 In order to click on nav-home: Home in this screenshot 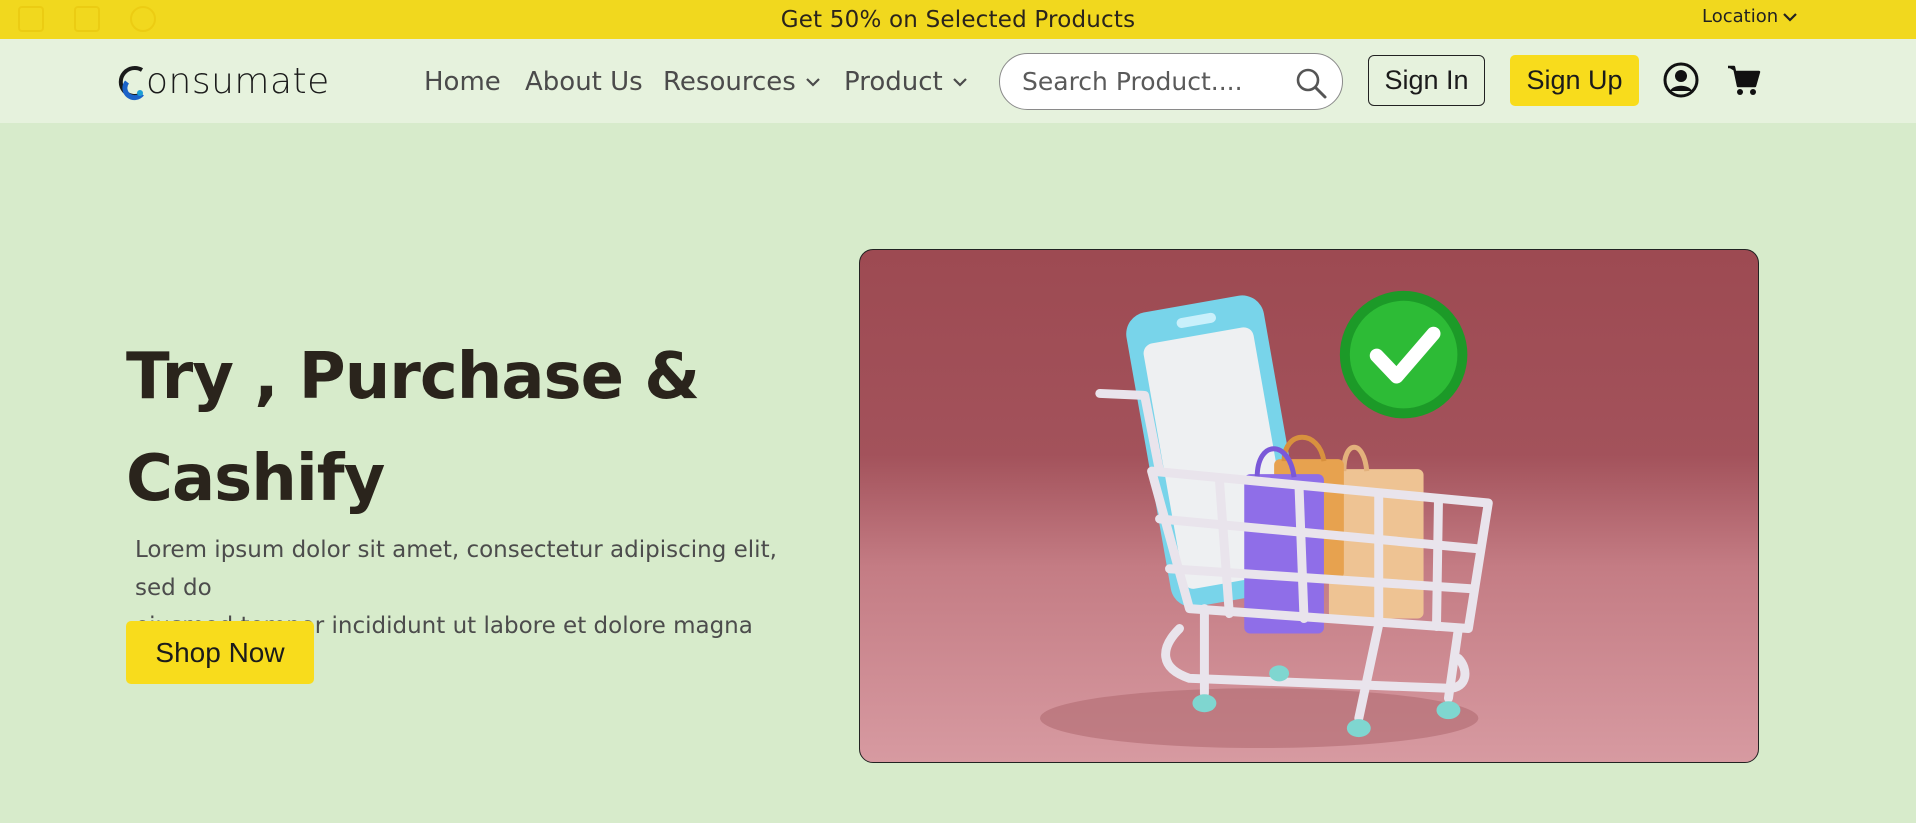, I will do `click(462, 82)`.